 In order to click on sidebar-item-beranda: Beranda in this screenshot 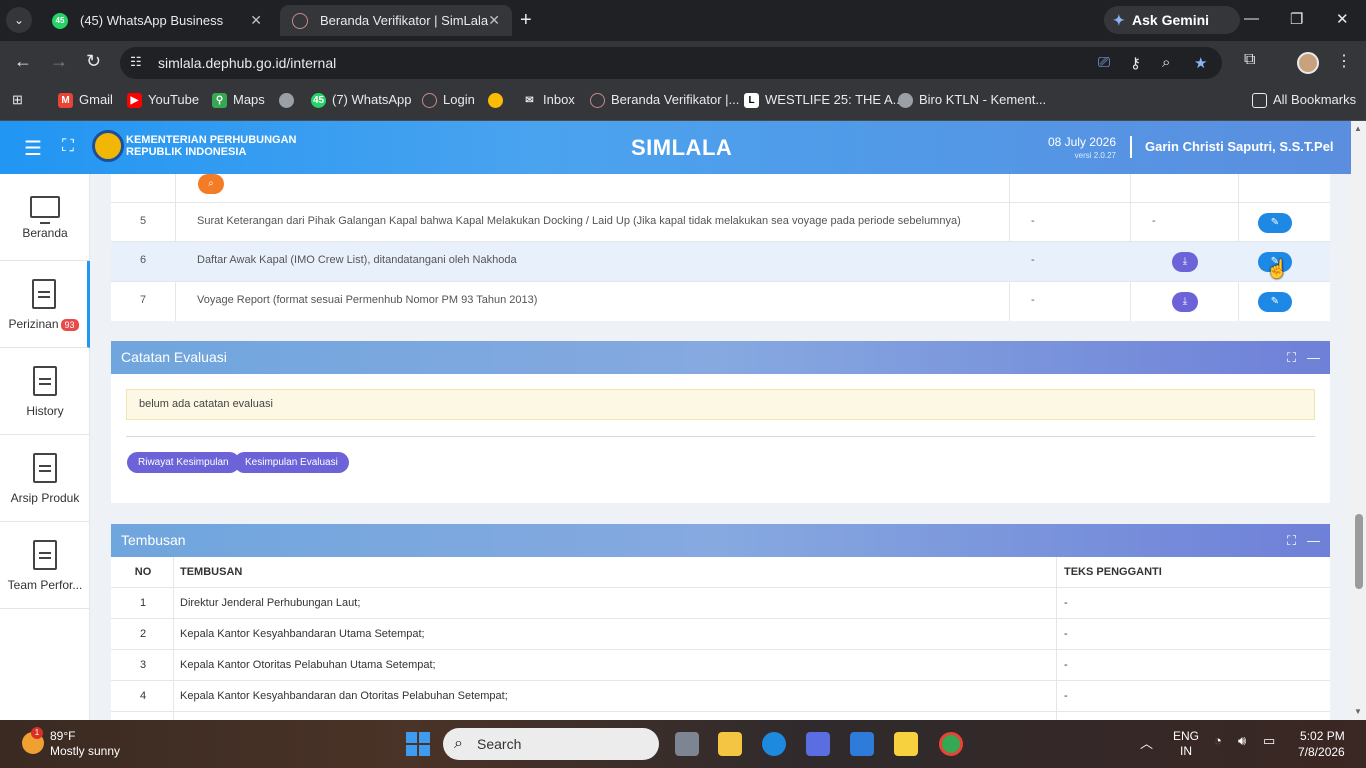, I will do `click(45, 217)`.